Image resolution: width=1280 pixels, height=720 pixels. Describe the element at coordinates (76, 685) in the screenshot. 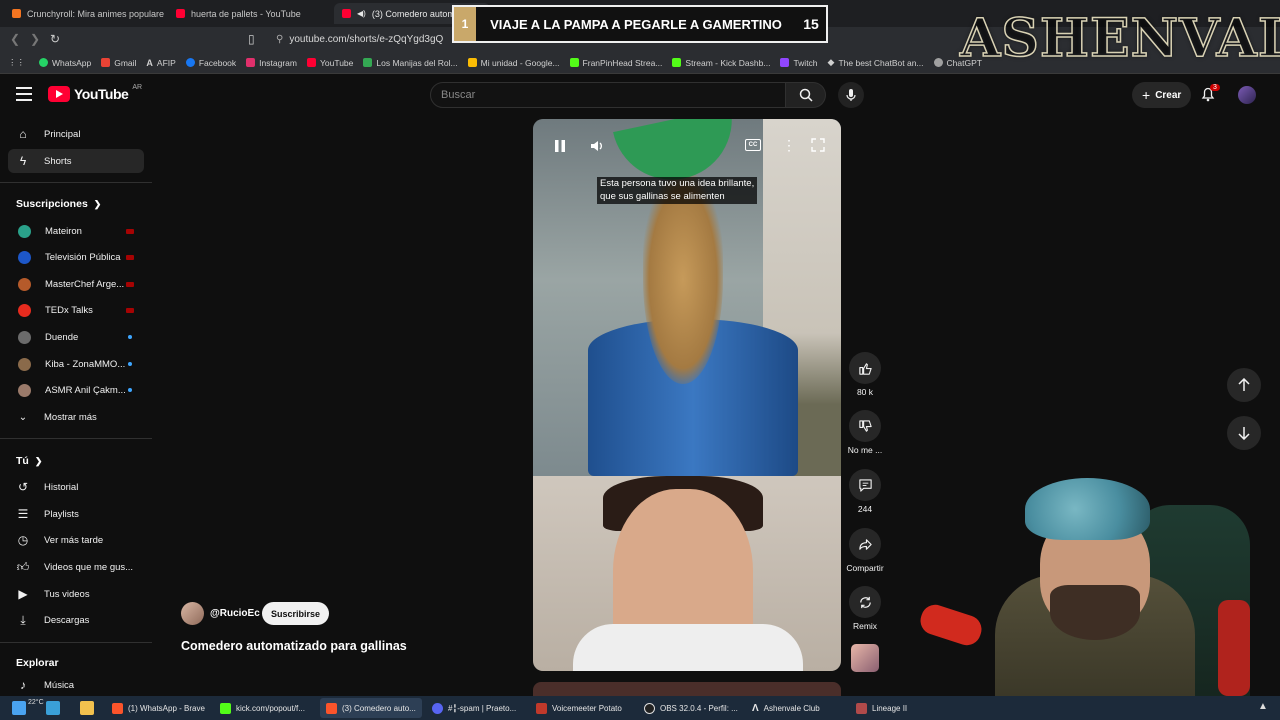

I see `sidebar-item-musica: ♪ Música` at that location.